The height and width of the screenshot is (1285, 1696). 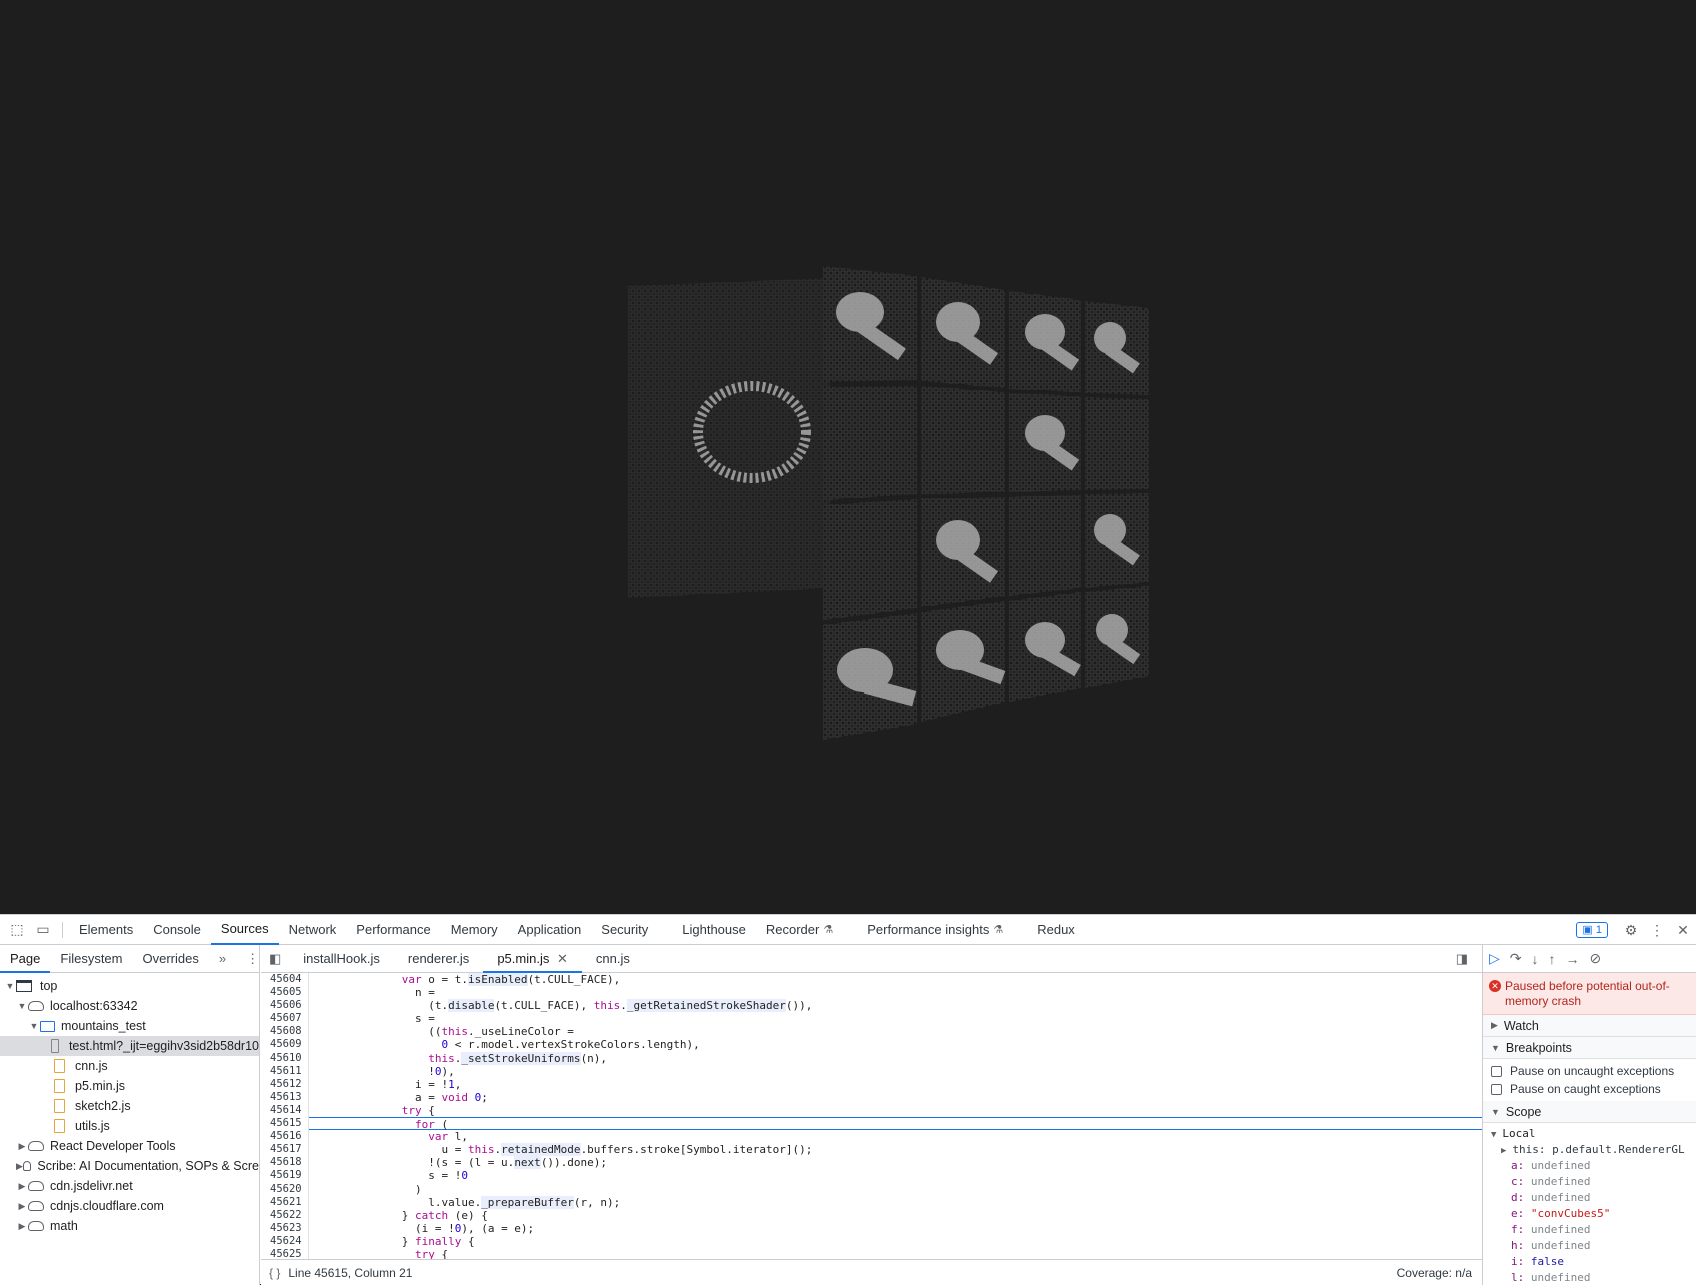 I want to click on line-number: 45615, so click(x=284, y=1123).